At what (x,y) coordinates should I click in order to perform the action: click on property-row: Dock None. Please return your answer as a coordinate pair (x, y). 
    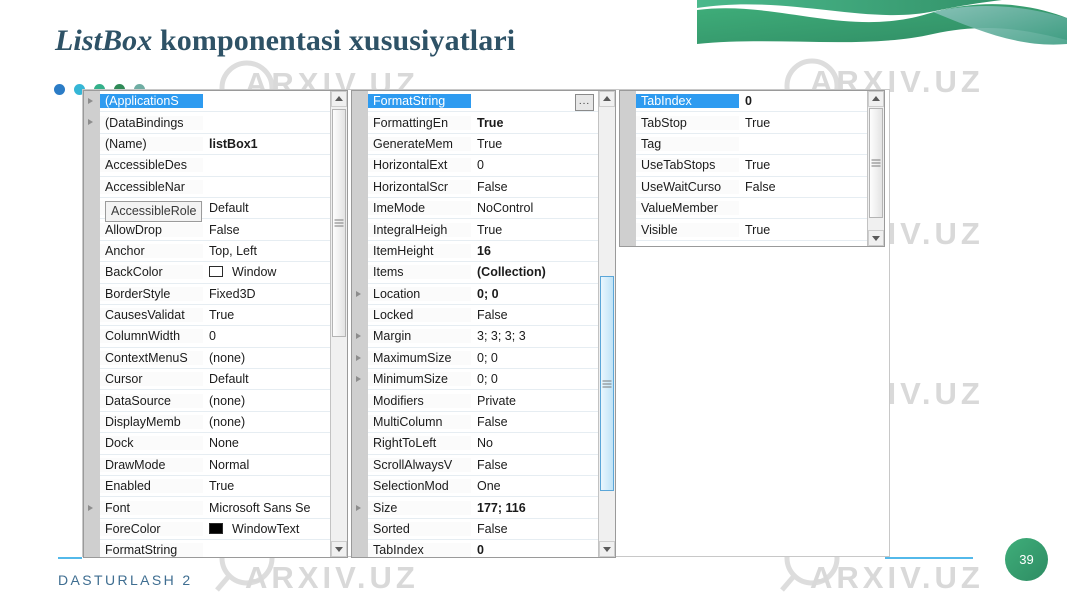
    Looking at the image, I should click on (215, 444).